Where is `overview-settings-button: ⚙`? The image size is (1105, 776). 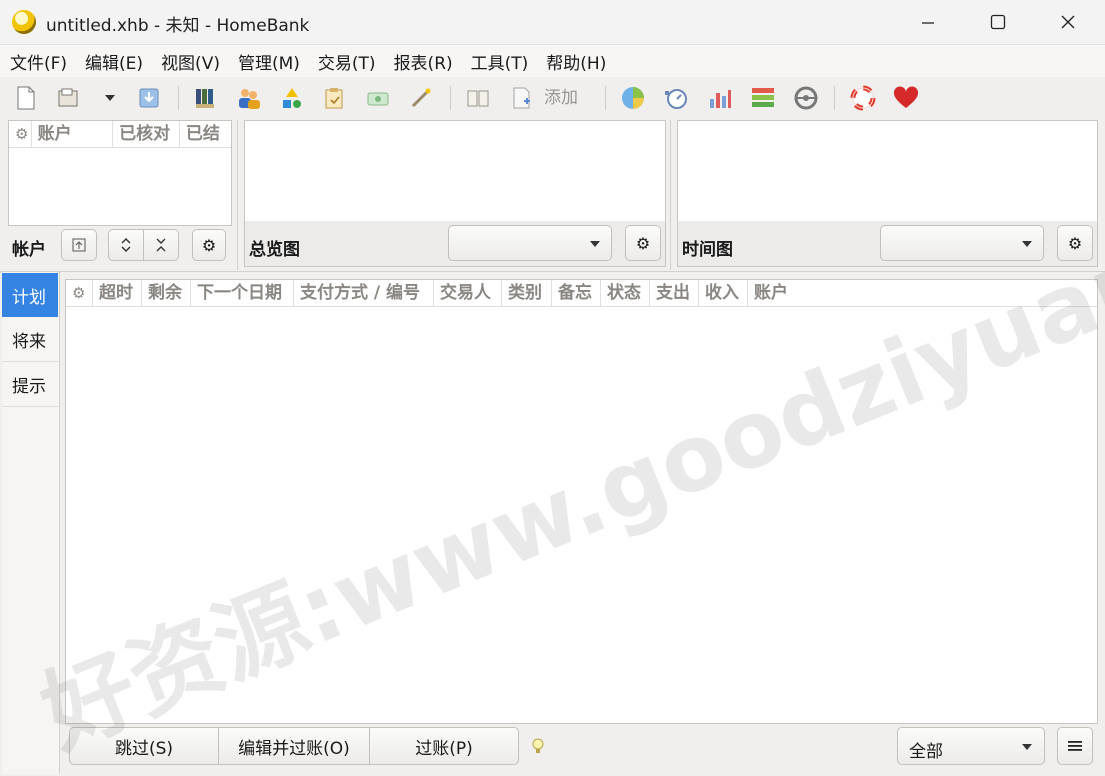
overview-settings-button: ⚙ is located at coordinates (643, 243).